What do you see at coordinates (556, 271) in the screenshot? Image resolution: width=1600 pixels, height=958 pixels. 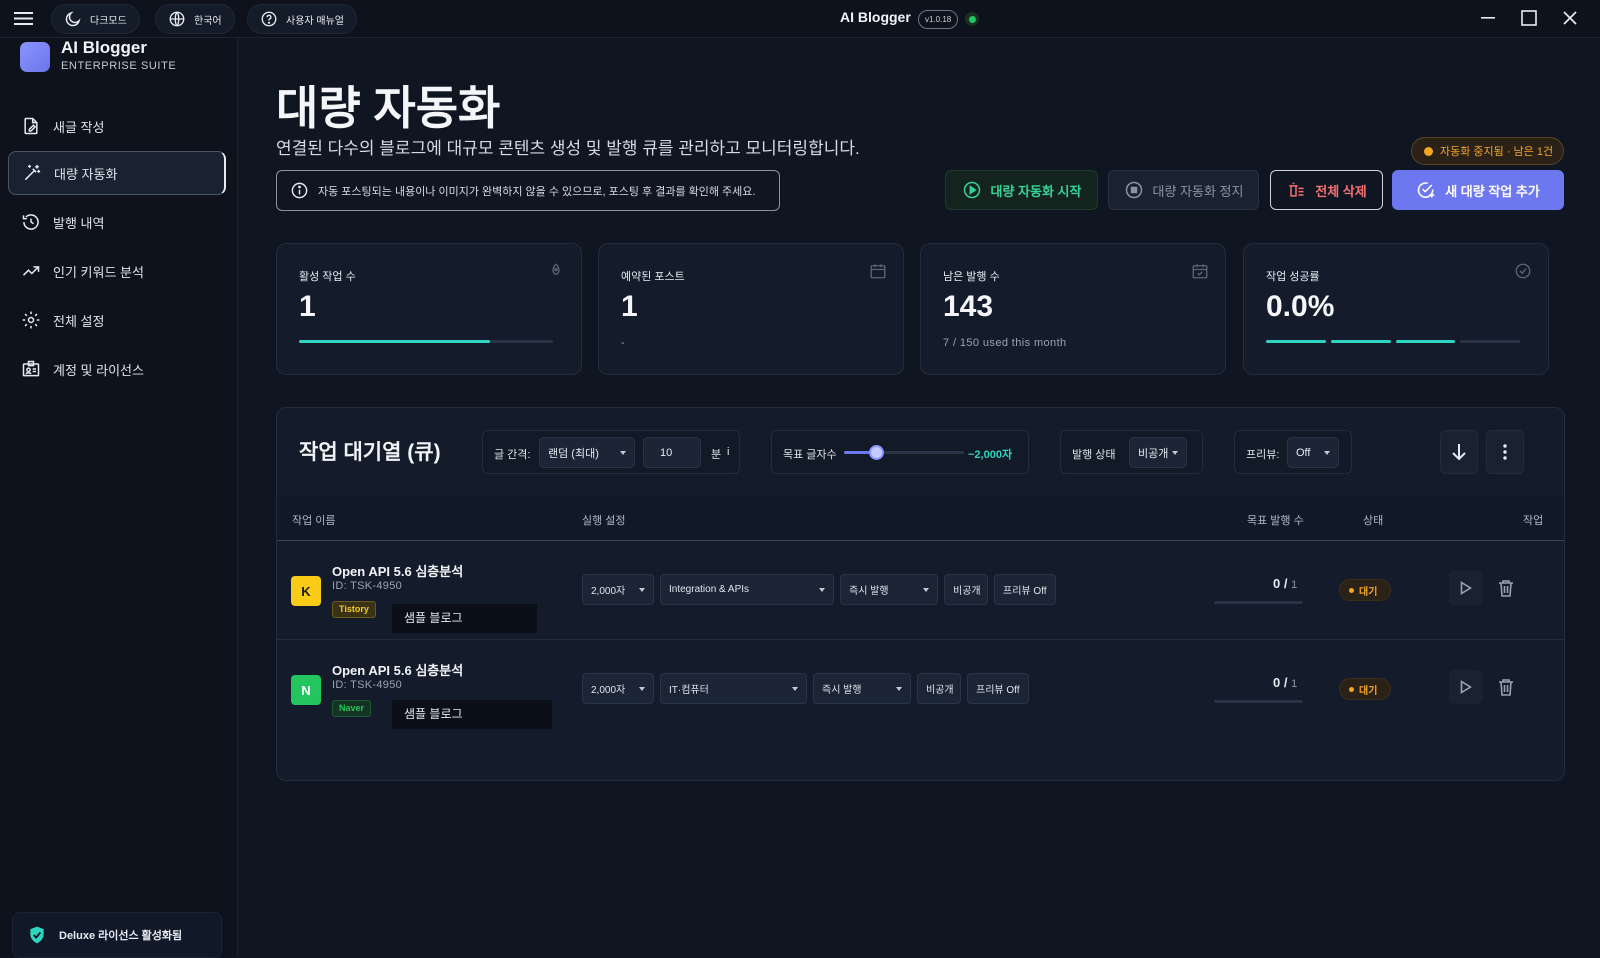 I see `rocket-icon` at bounding box center [556, 271].